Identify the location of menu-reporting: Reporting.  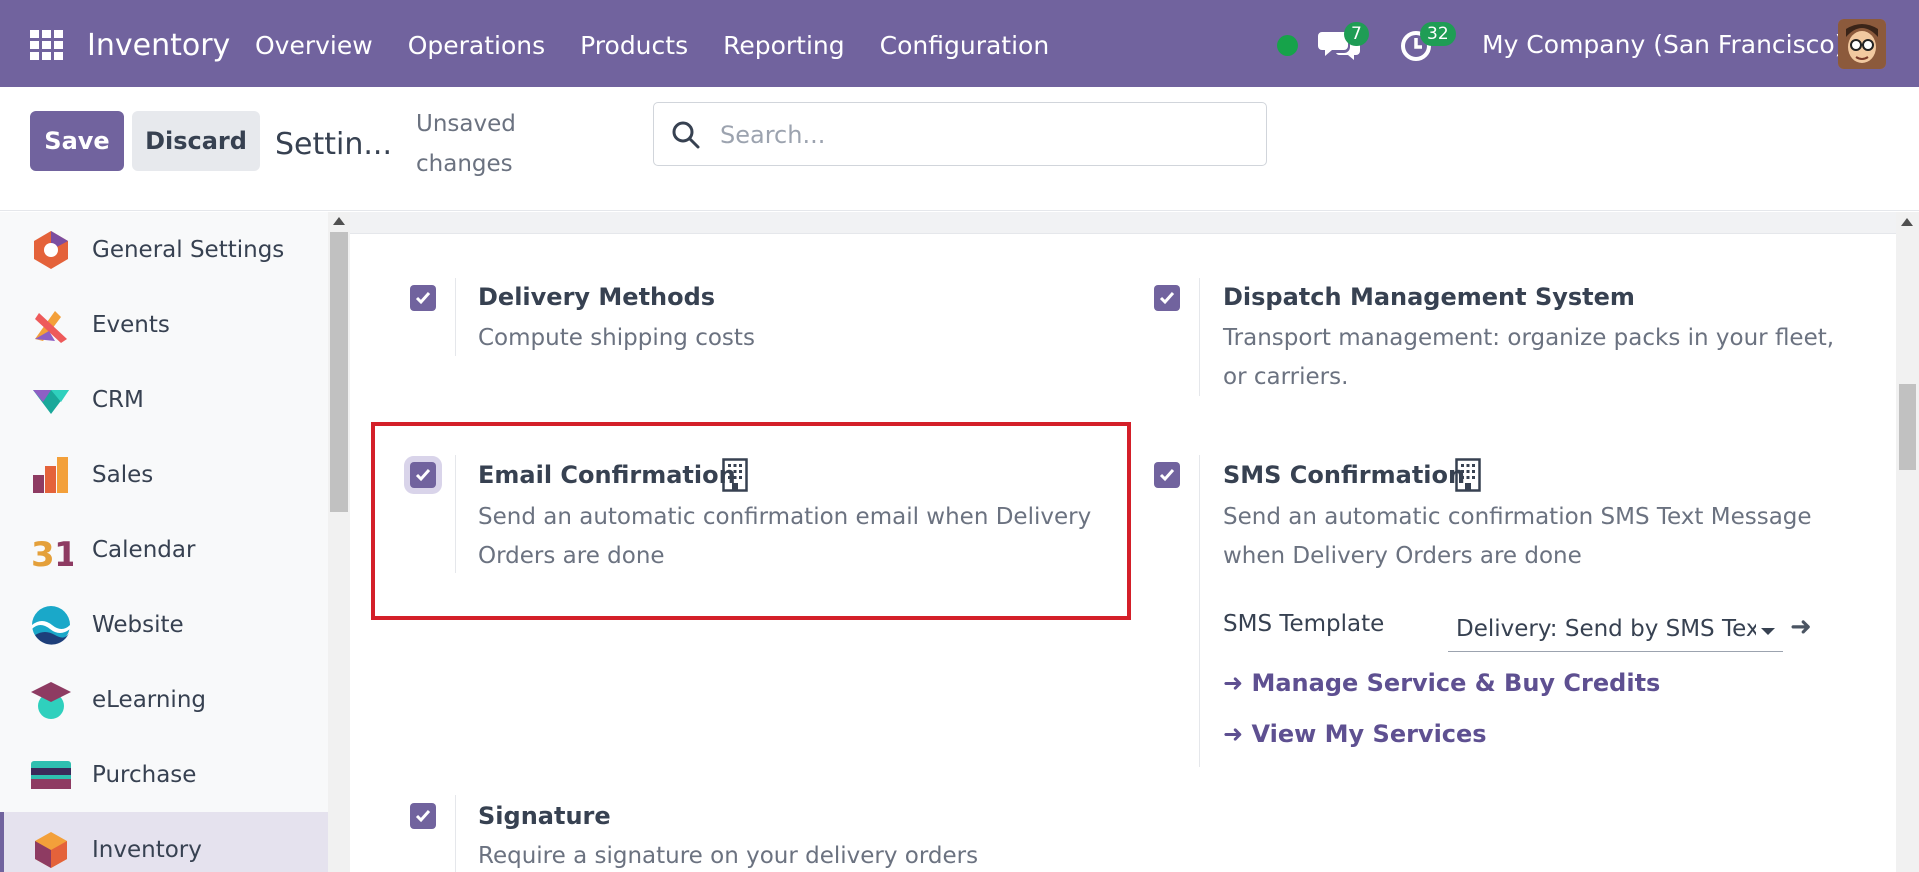
(784, 45).